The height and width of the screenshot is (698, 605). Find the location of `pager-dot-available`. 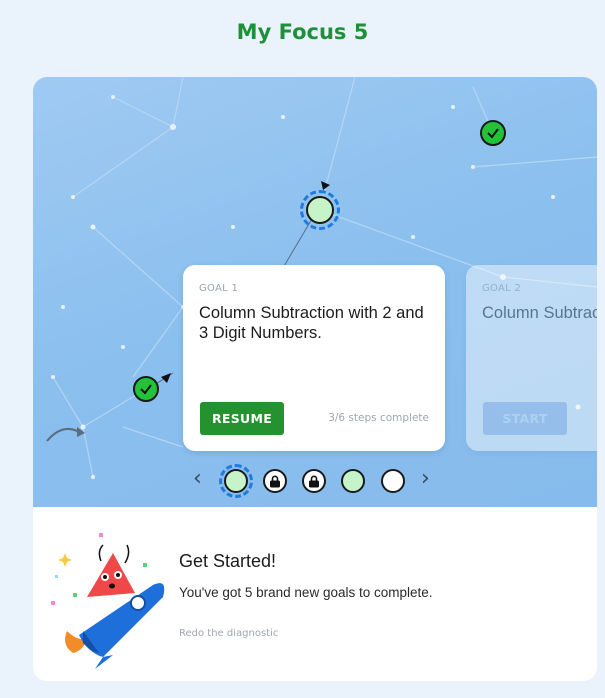

pager-dot-available is located at coordinates (353, 481).